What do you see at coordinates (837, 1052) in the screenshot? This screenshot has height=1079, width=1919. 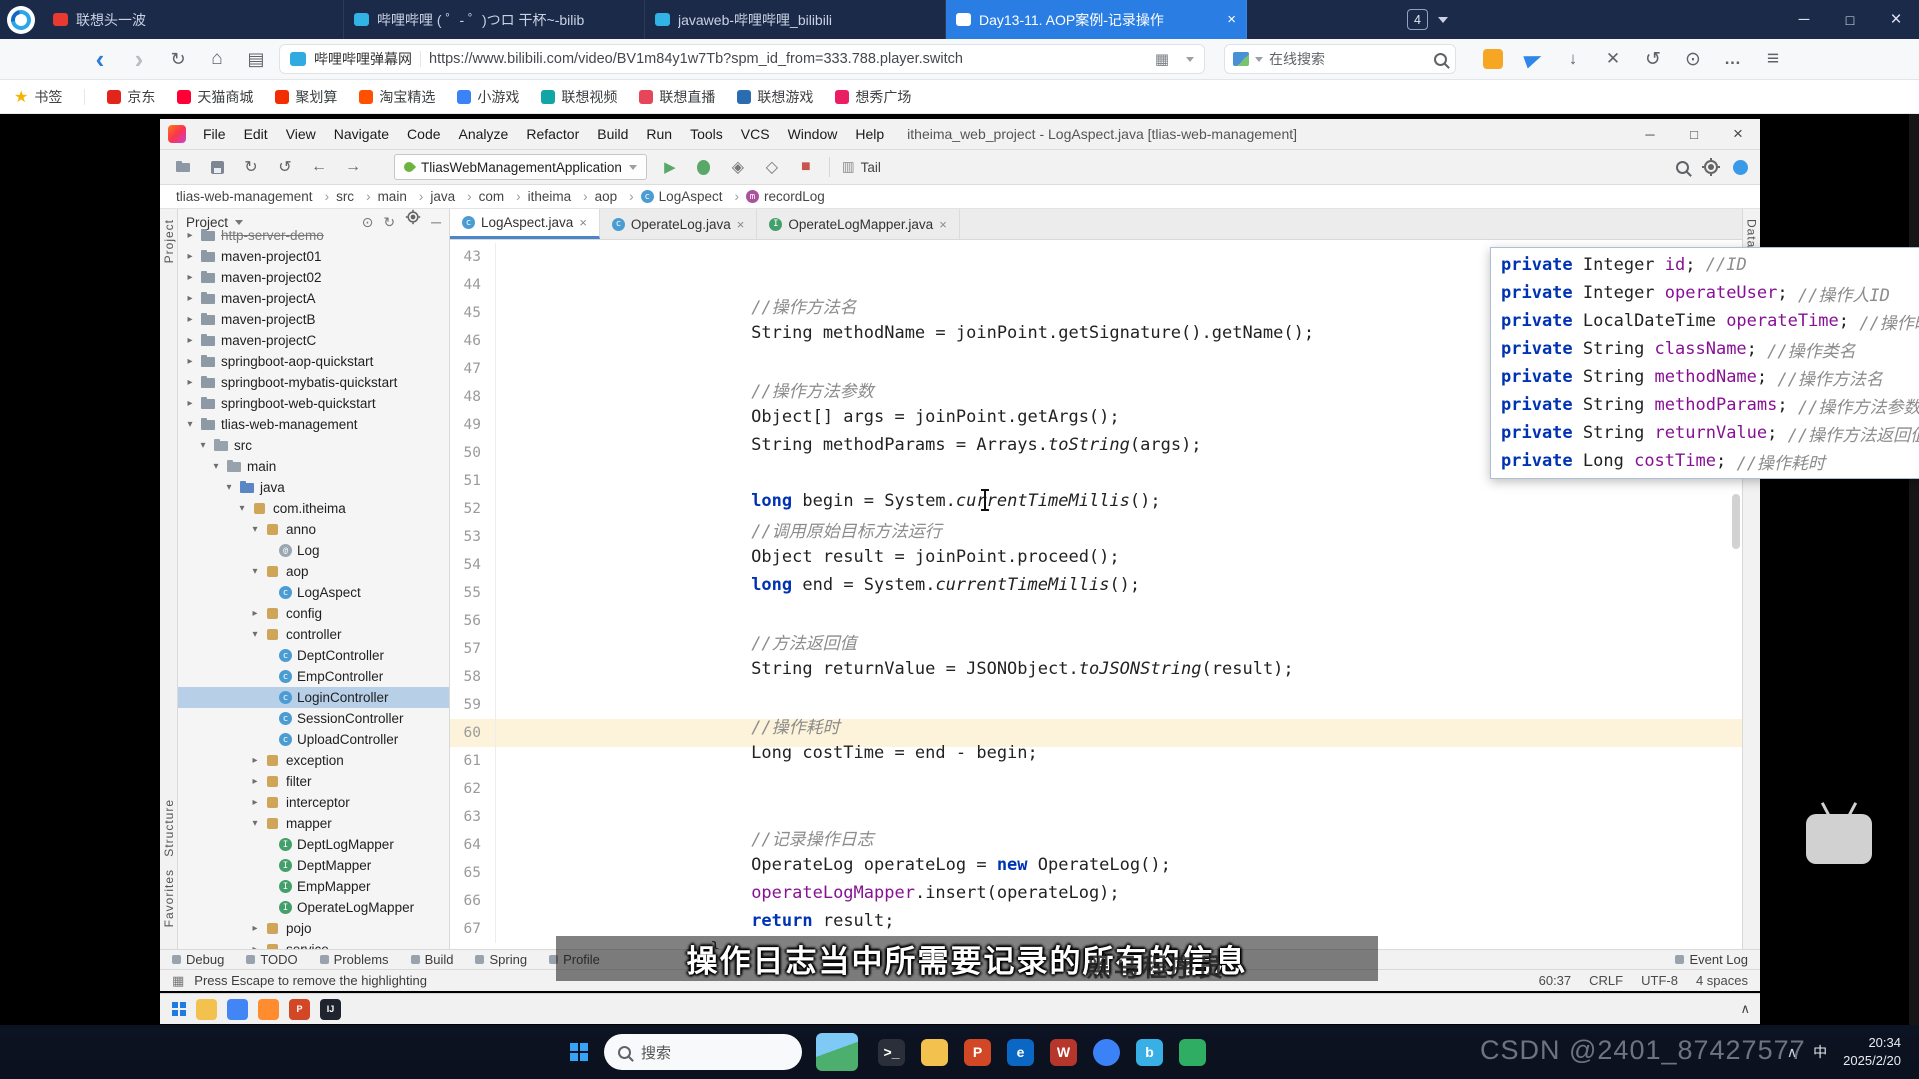 I see `weather-widget` at bounding box center [837, 1052].